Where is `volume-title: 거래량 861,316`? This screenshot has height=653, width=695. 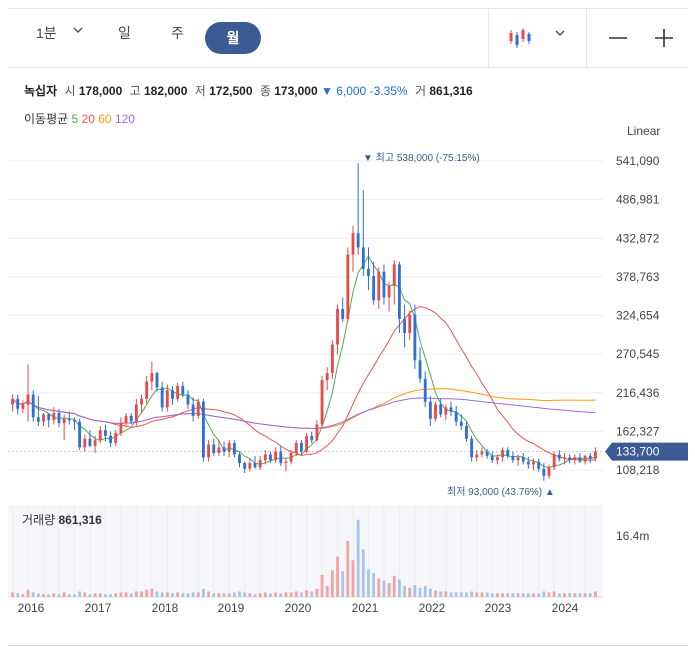 volume-title: 거래량 861,316 is located at coordinates (62, 520).